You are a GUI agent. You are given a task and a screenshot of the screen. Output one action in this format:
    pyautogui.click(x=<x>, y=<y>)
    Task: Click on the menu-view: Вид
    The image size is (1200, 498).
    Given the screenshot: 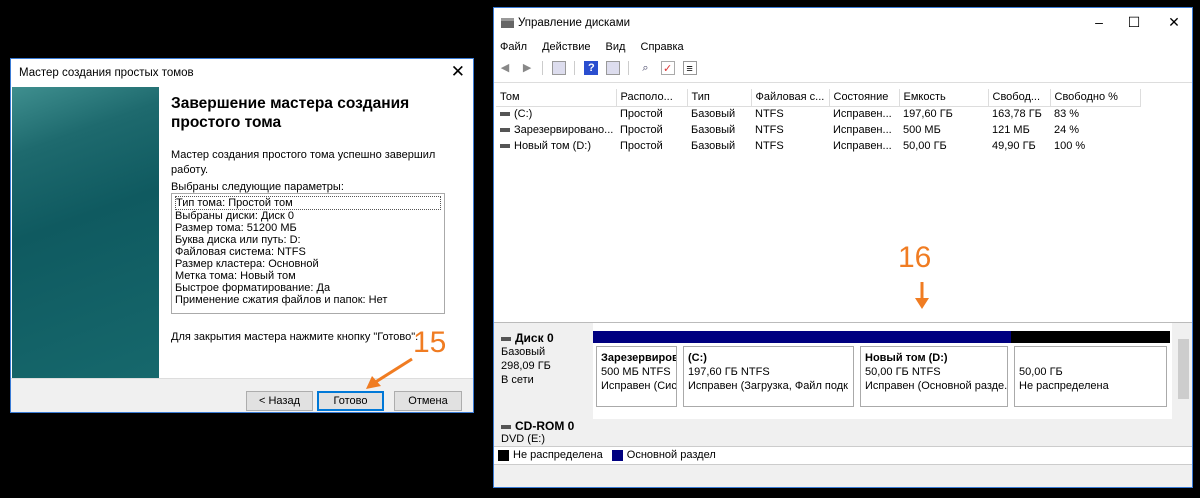 What is the action you would take?
    pyautogui.click(x=616, y=47)
    